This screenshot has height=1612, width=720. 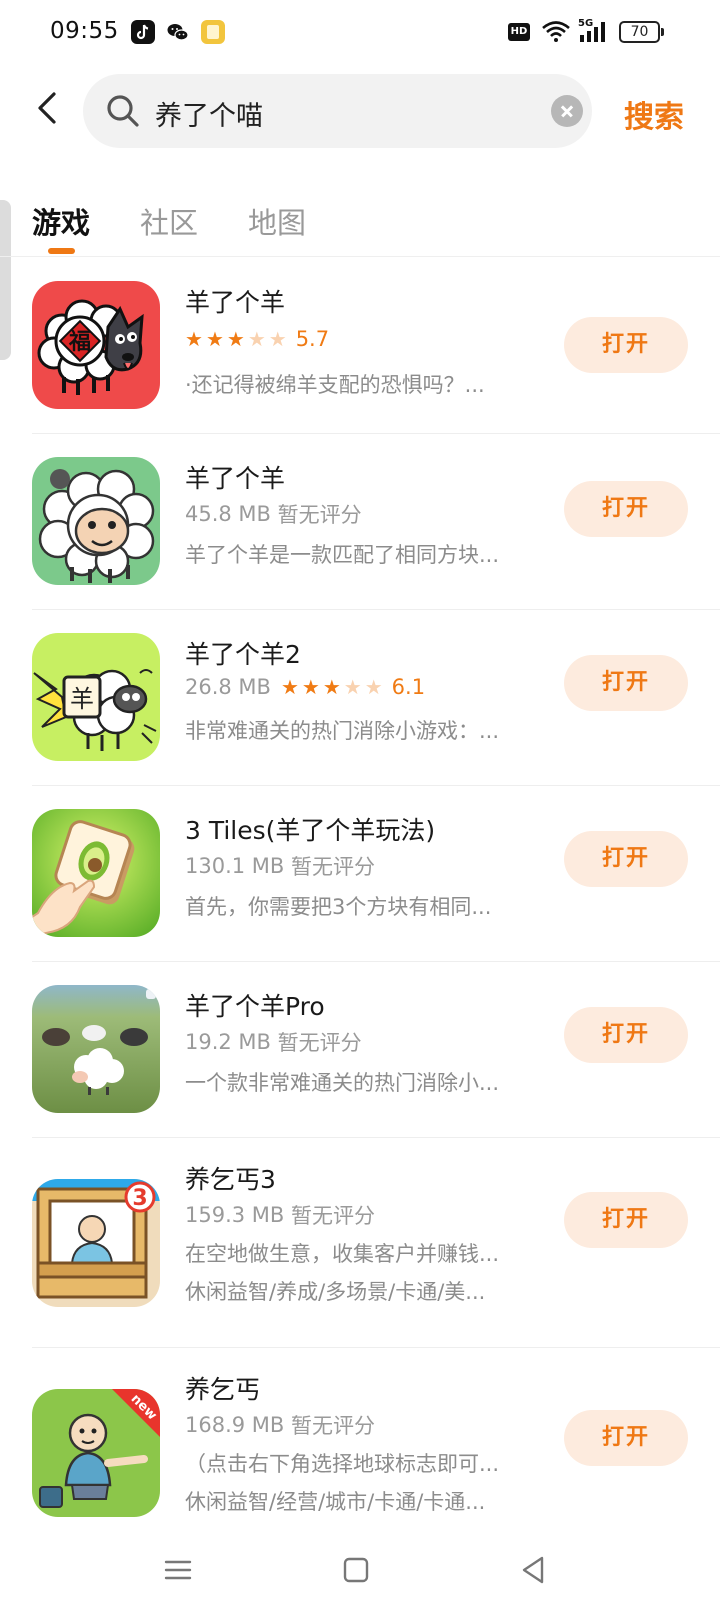 What do you see at coordinates (96, 1243) in the screenshot?
I see `beggar-stall-icon: 3` at bounding box center [96, 1243].